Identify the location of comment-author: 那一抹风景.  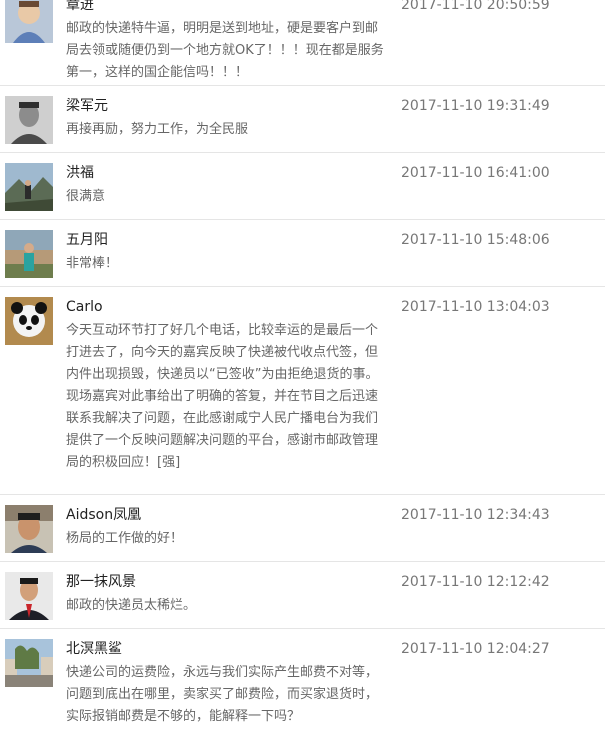
(101, 582).